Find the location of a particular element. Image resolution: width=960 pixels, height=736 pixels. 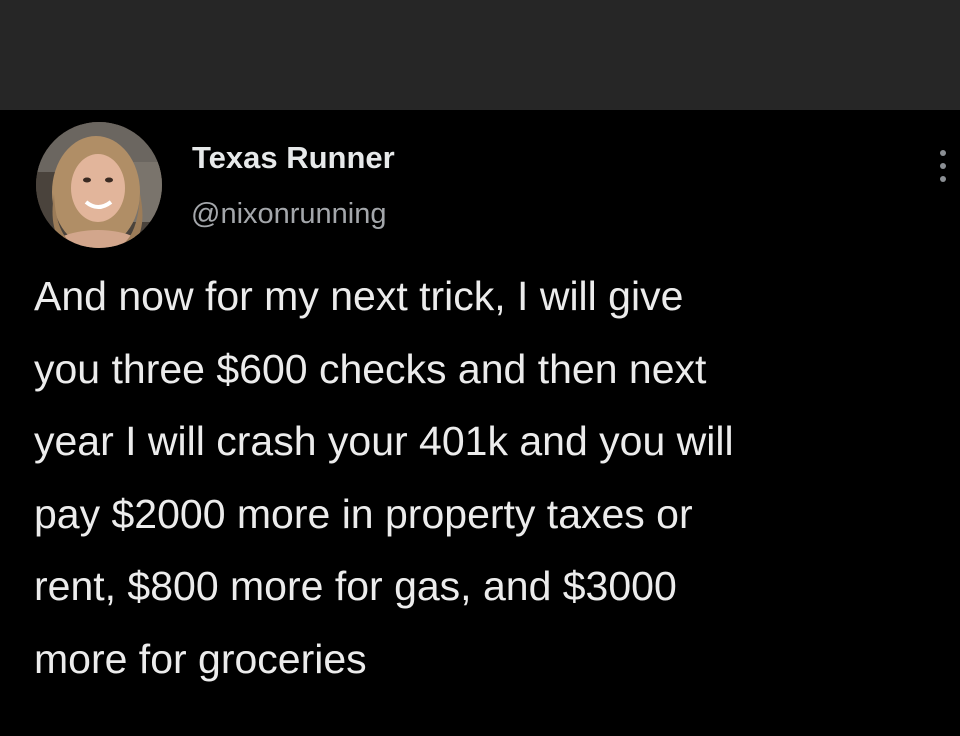

avatar is located at coordinates (99, 185).